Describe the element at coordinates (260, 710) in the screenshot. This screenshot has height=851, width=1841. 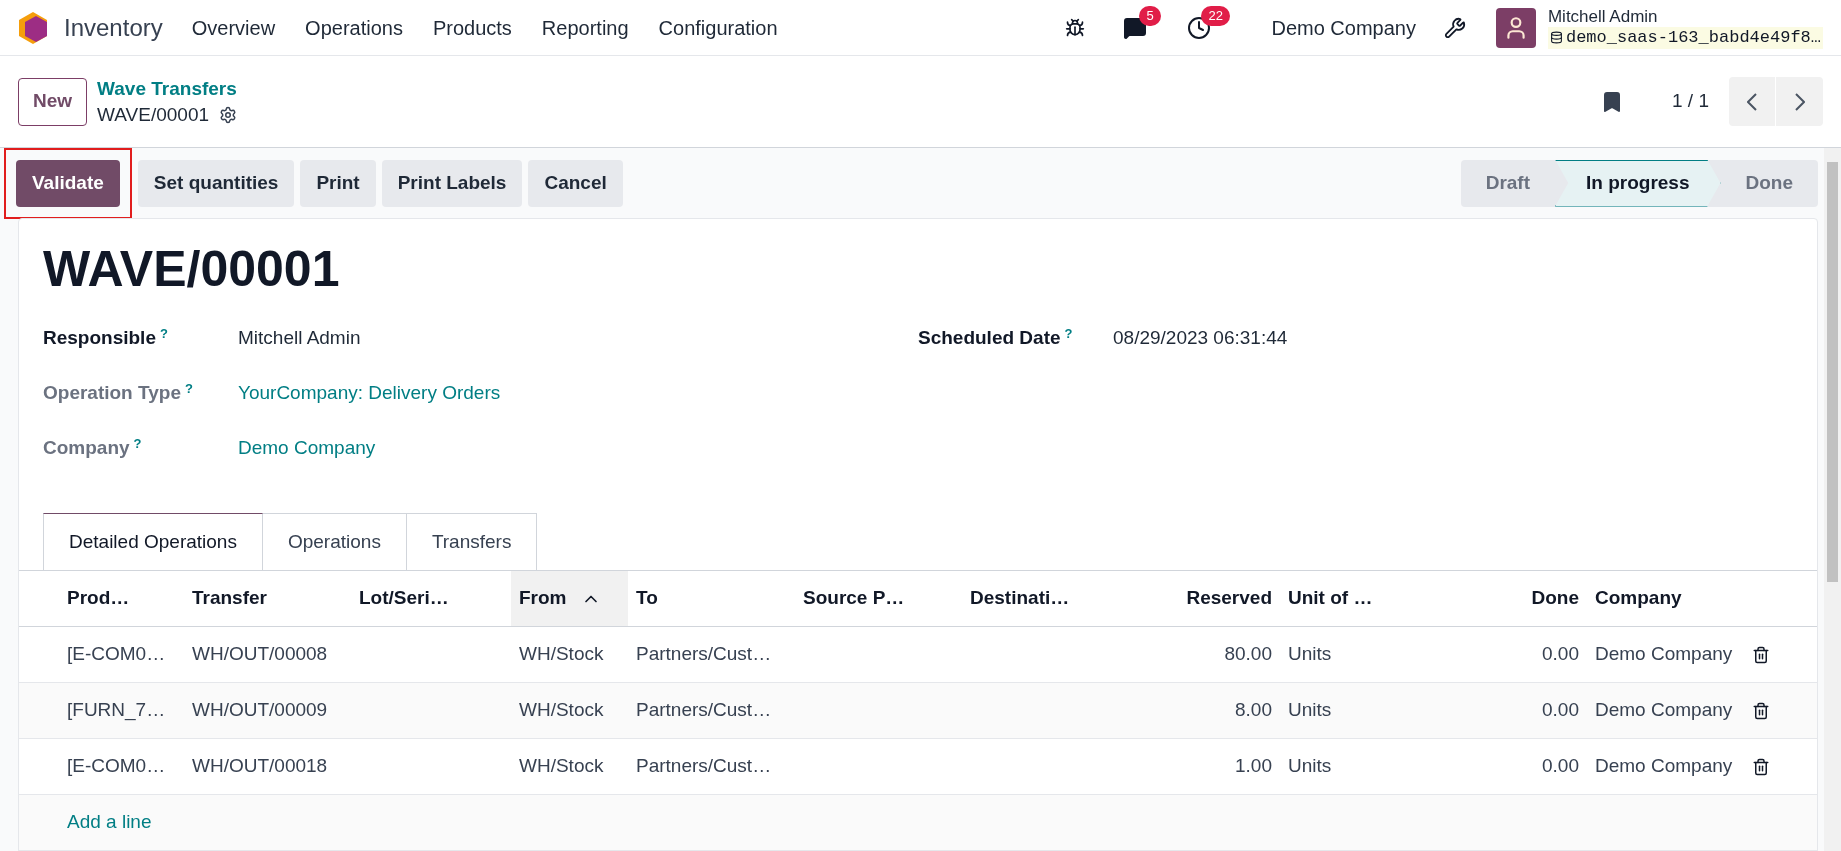
I see `table-cell: WH/OUT/00009` at that location.